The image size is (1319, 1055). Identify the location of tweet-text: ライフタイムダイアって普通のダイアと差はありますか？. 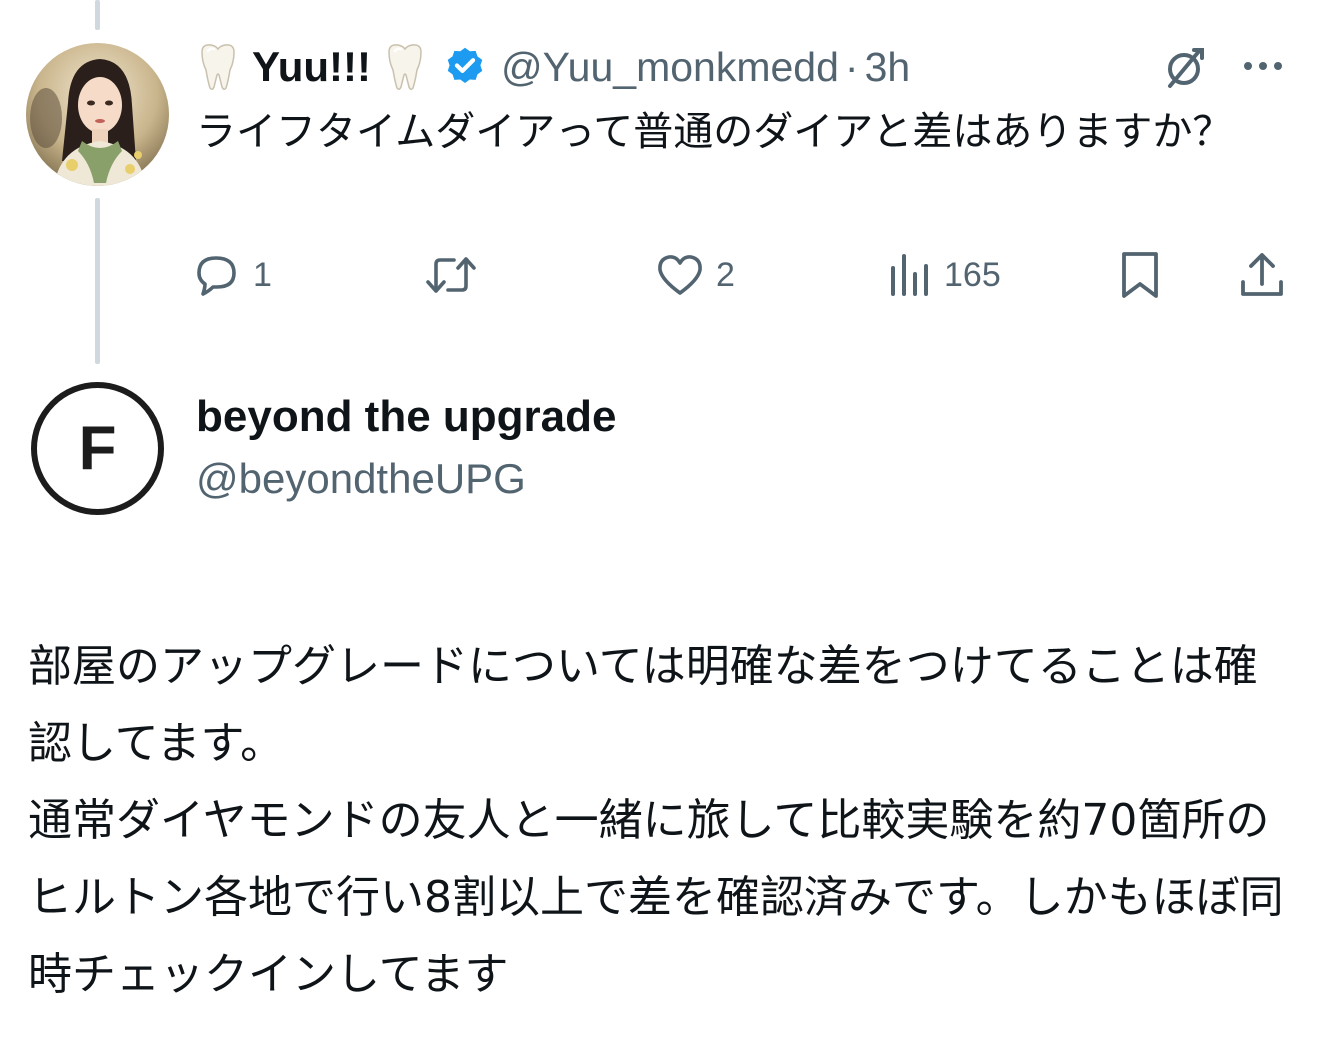
(714, 132).